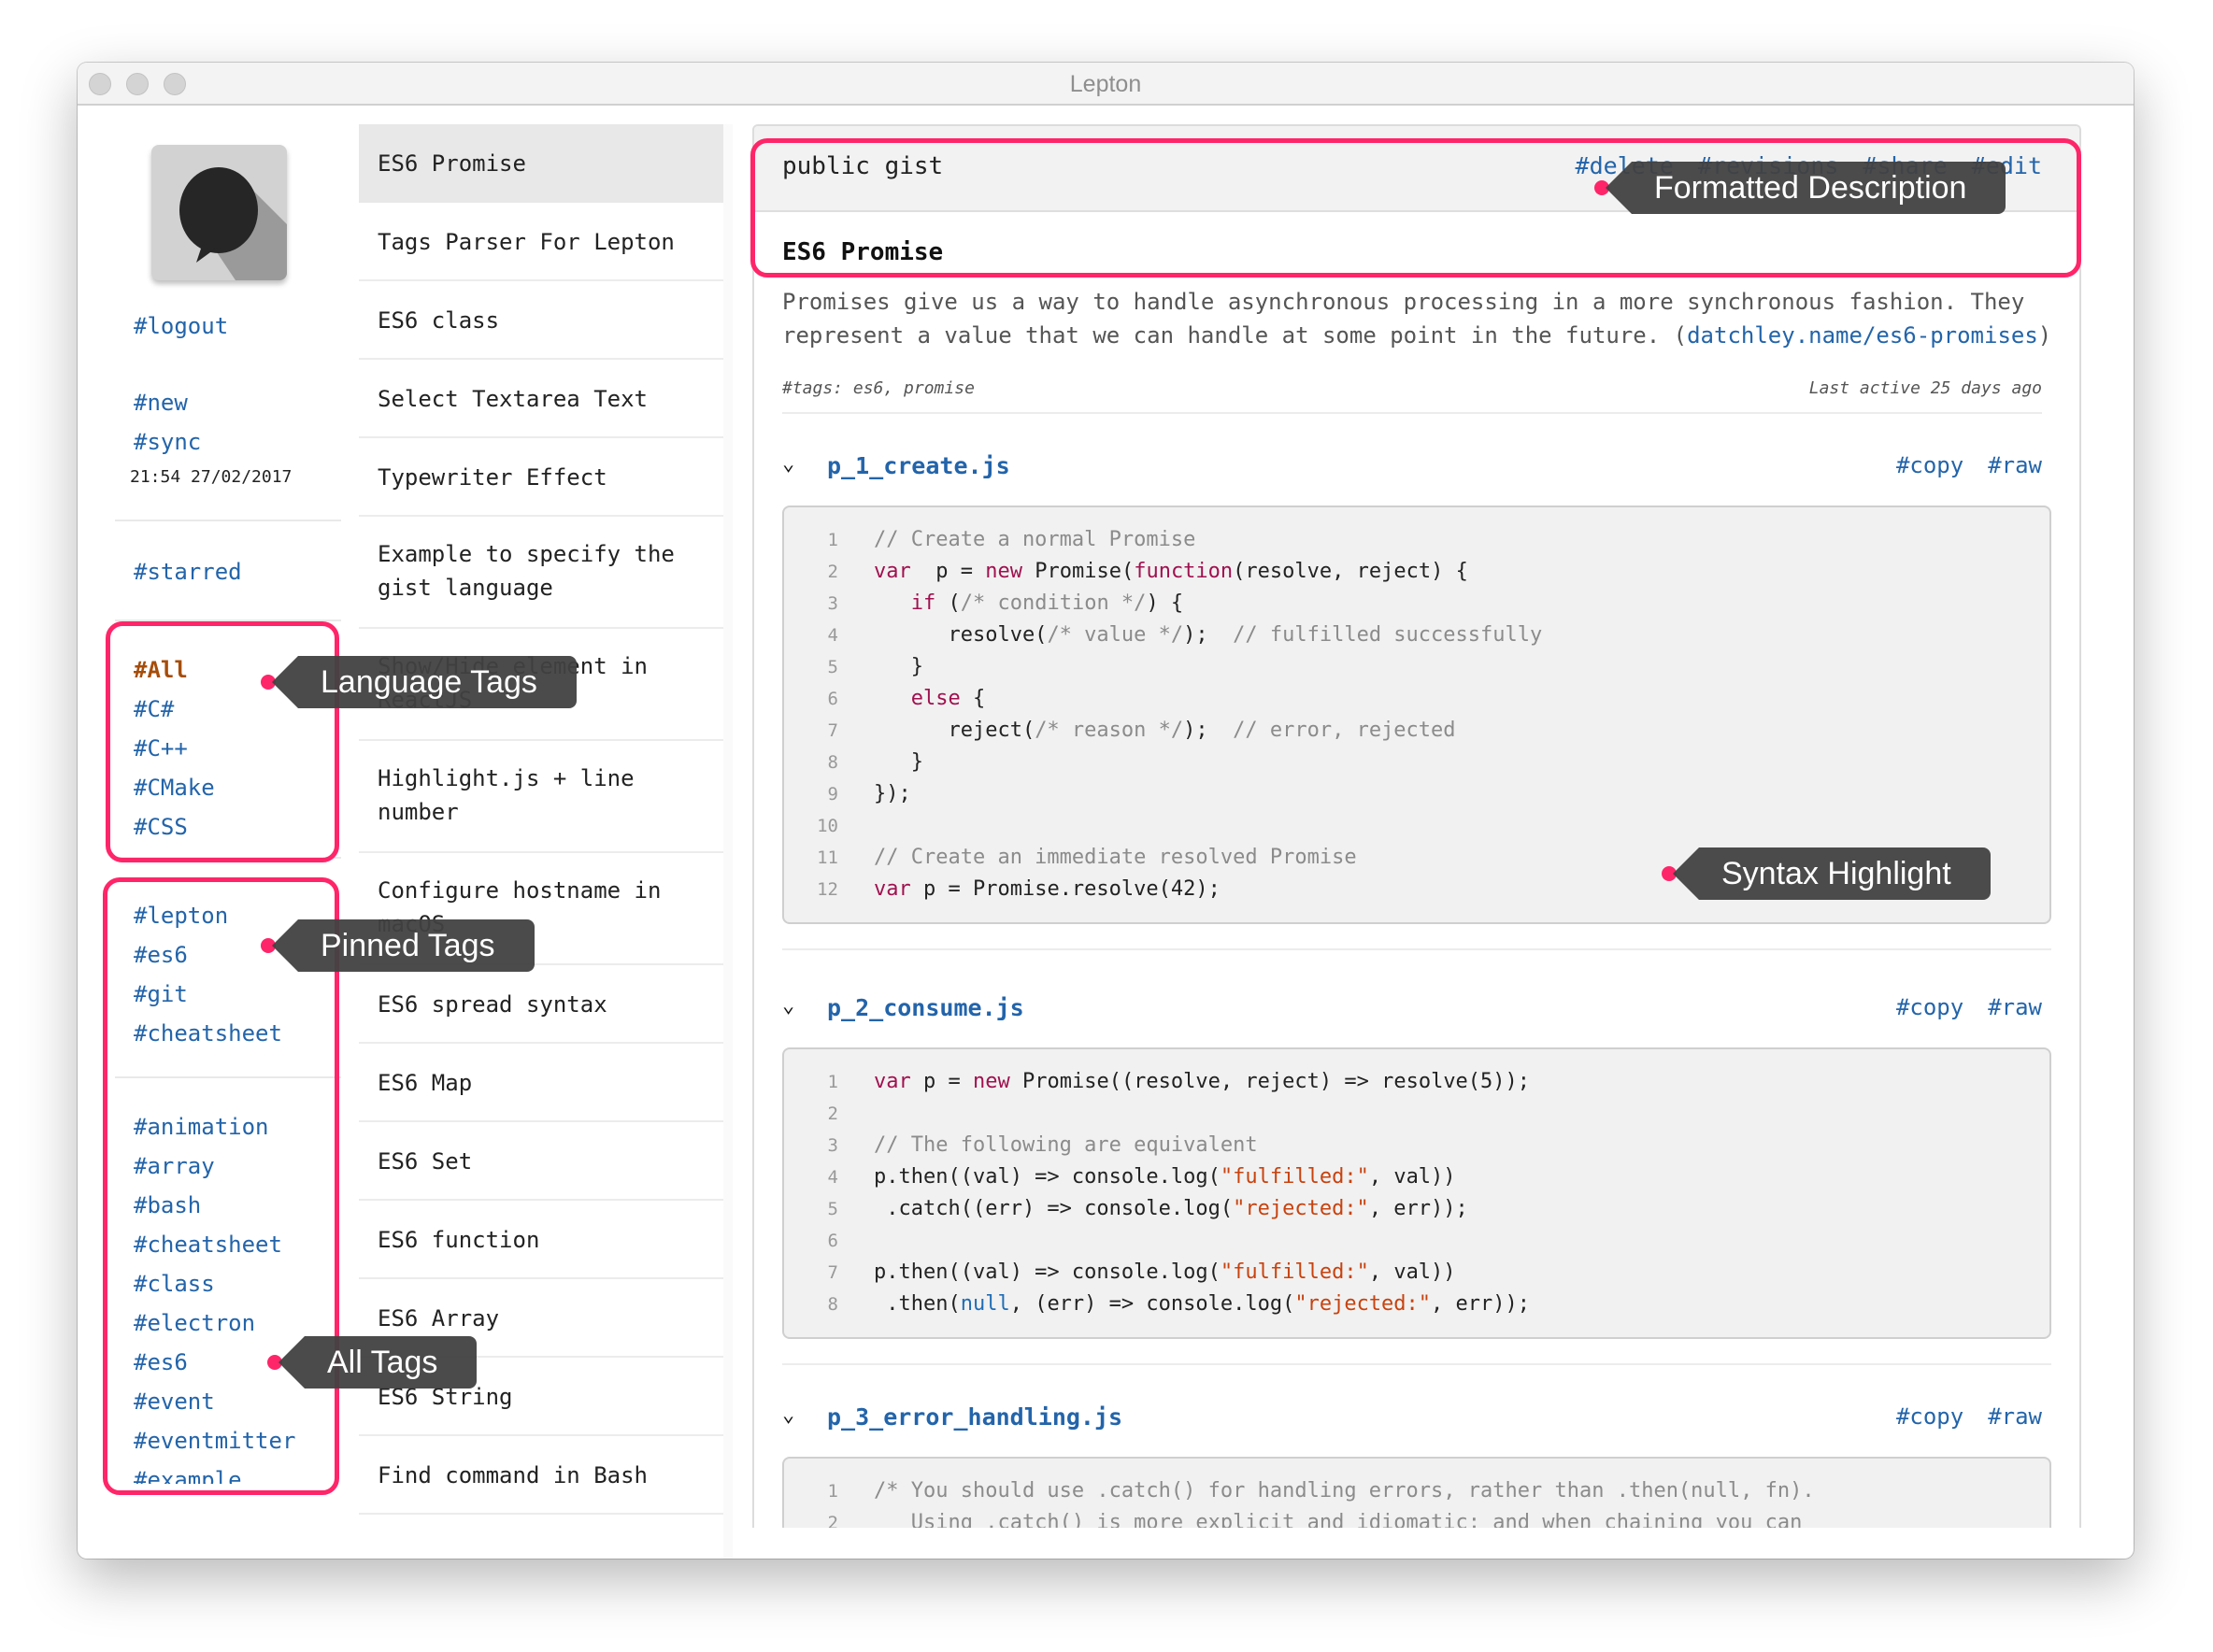 This screenshot has height=1652, width=2213. I want to click on line-number: 3, so click(833, 603).